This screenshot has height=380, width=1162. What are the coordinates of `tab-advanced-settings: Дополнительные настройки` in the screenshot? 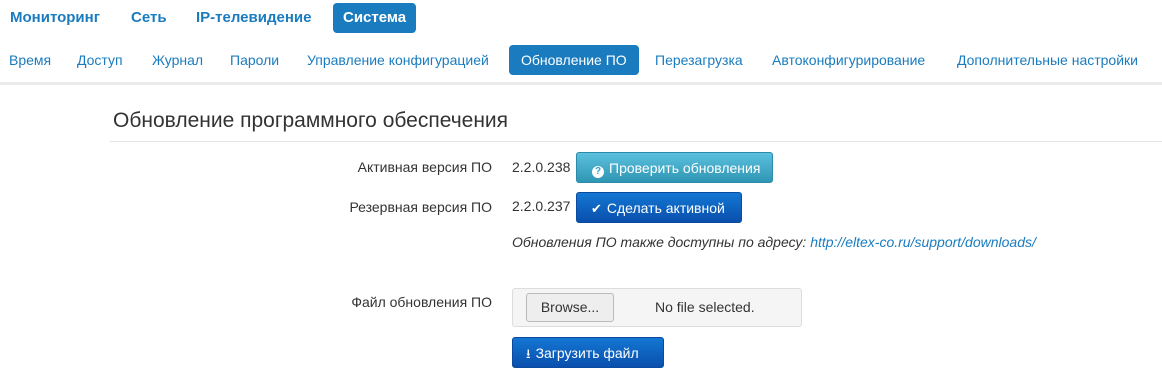 It's located at (1047, 60).